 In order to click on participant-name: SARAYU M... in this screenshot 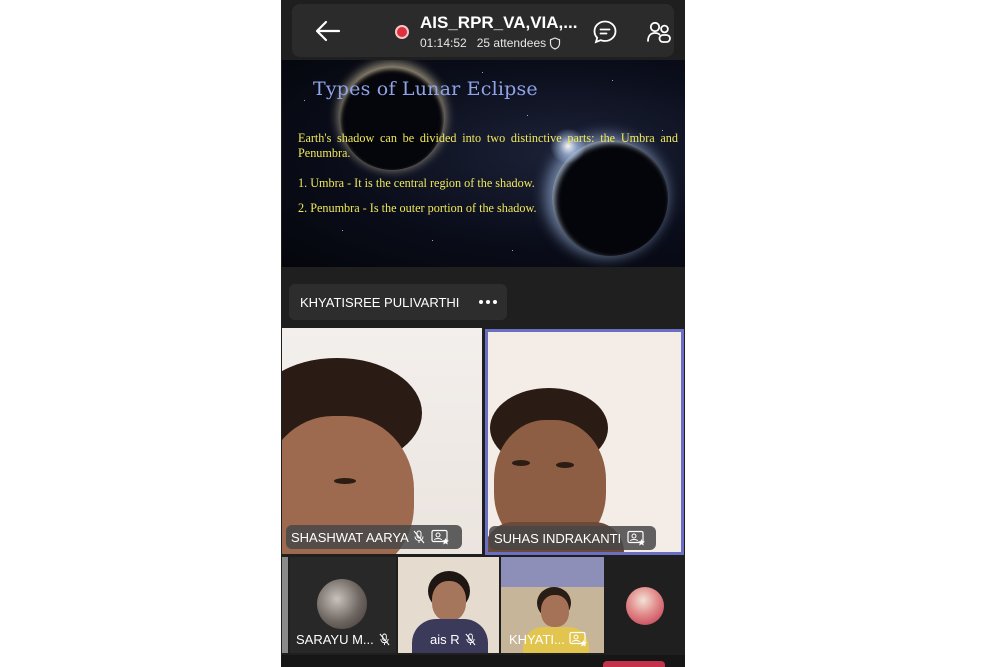, I will do `click(335, 639)`.